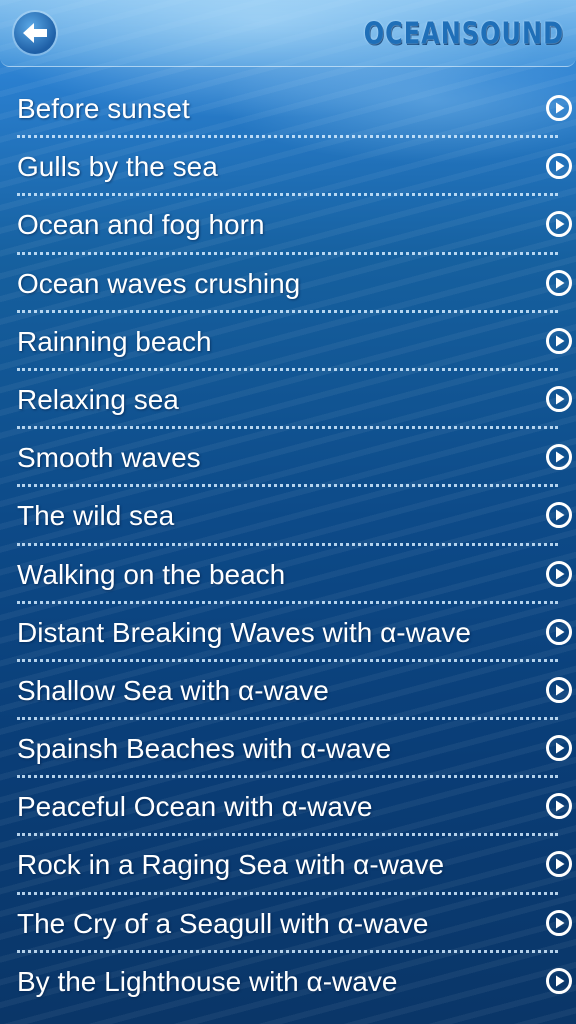  Describe the element at coordinates (288, 225) in the screenshot. I see `list-item: Ocean and fog horn` at that location.